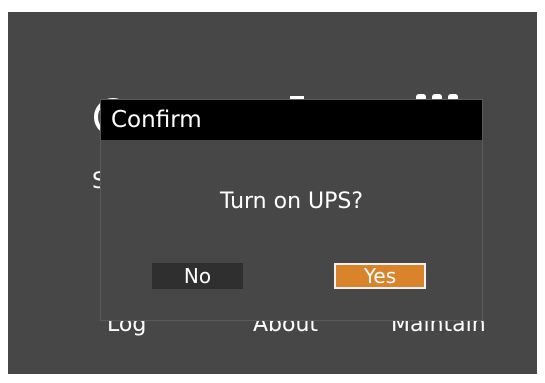  Describe the element at coordinates (291, 201) in the screenshot. I see `dialog-message: Turn on UPS?` at that location.